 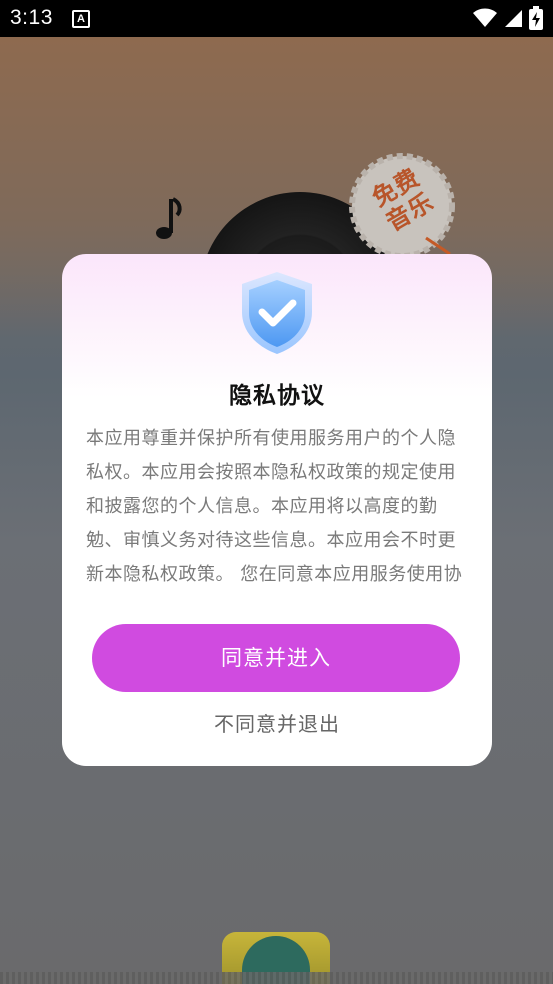 I want to click on dialog-title: 隐私协议, so click(x=277, y=396).